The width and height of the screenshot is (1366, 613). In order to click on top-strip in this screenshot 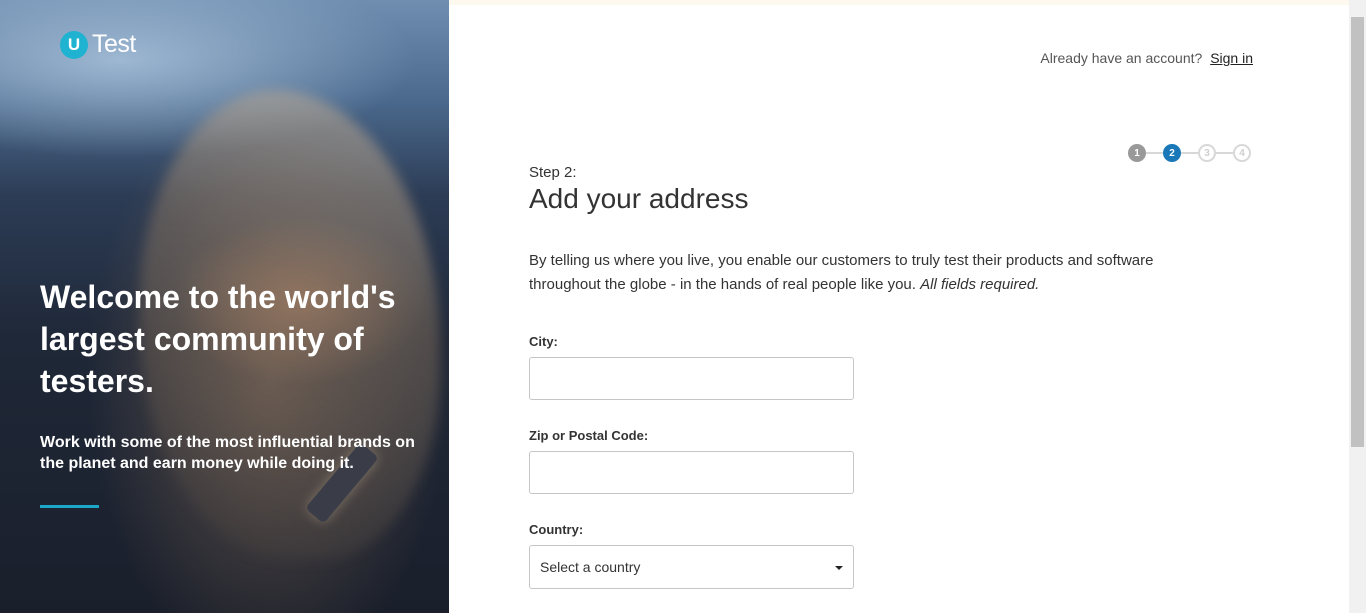, I will do `click(899, 2)`.